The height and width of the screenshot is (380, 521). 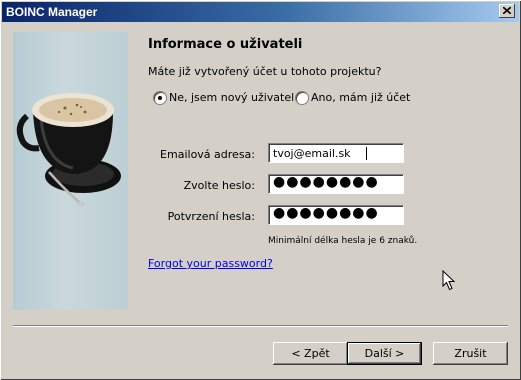 What do you see at coordinates (366, 153) in the screenshot?
I see `text-caret` at bounding box center [366, 153].